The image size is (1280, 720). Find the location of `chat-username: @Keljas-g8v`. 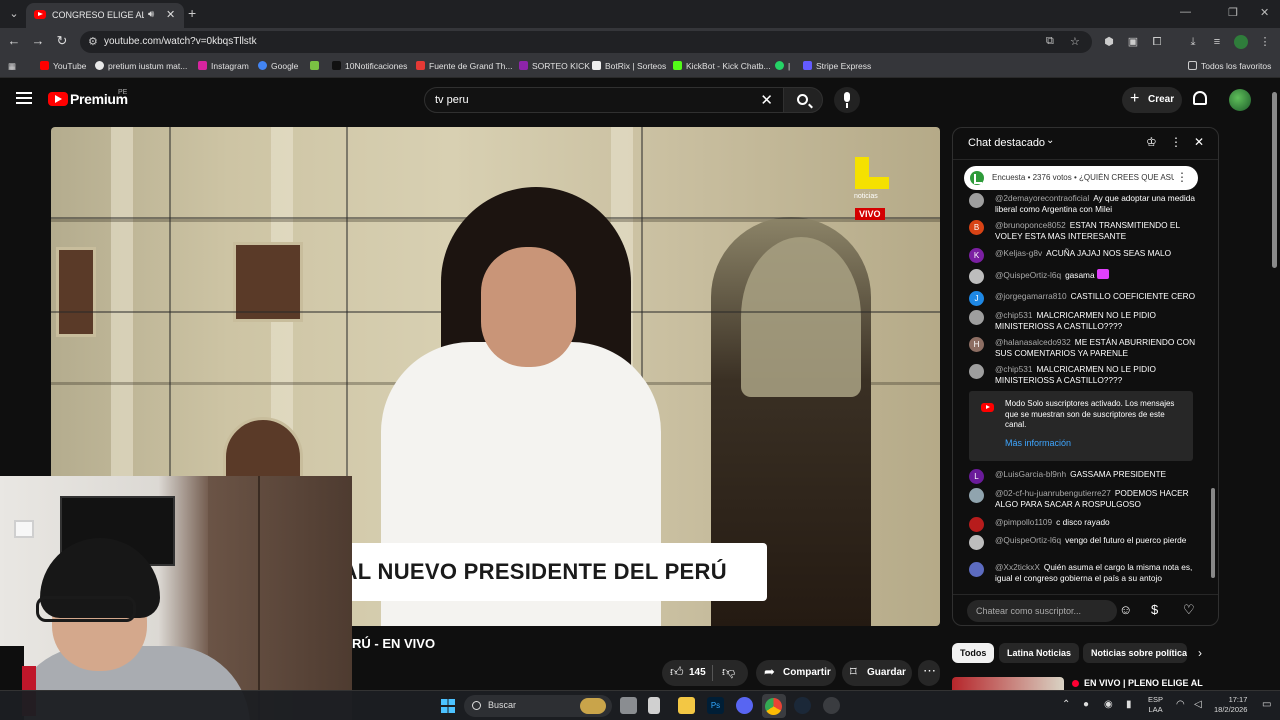

chat-username: @Keljas-g8v is located at coordinates (1018, 253).